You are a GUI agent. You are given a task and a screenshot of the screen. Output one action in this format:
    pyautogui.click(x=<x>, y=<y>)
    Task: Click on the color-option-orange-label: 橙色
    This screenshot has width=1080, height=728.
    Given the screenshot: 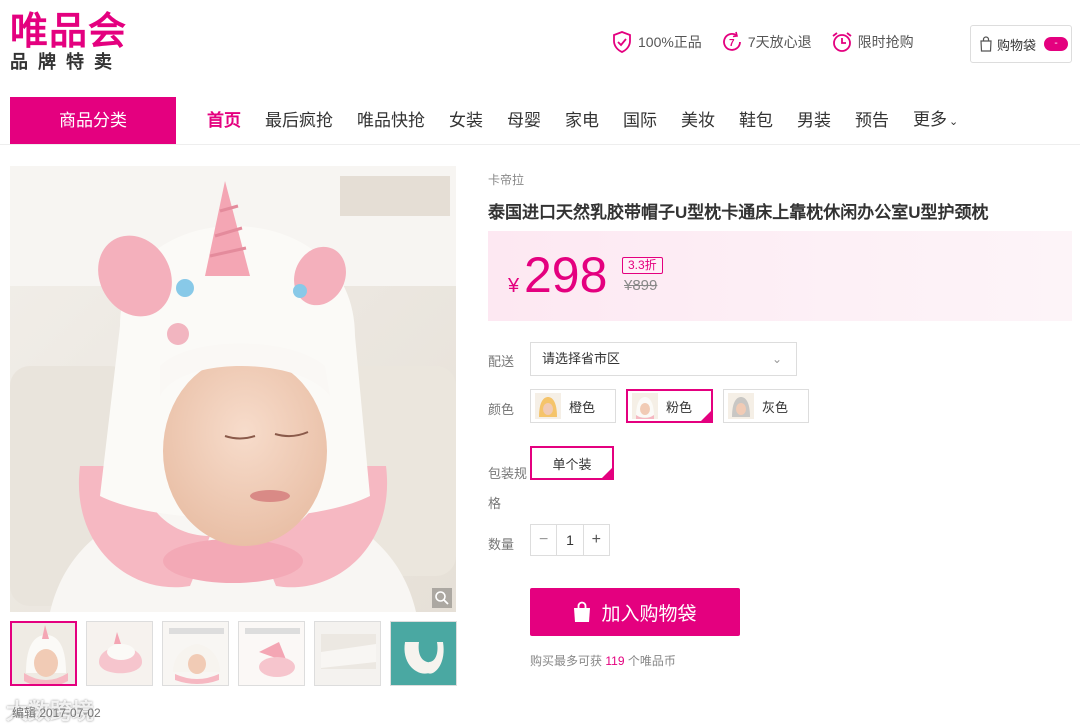 What is the action you would take?
    pyautogui.click(x=582, y=407)
    